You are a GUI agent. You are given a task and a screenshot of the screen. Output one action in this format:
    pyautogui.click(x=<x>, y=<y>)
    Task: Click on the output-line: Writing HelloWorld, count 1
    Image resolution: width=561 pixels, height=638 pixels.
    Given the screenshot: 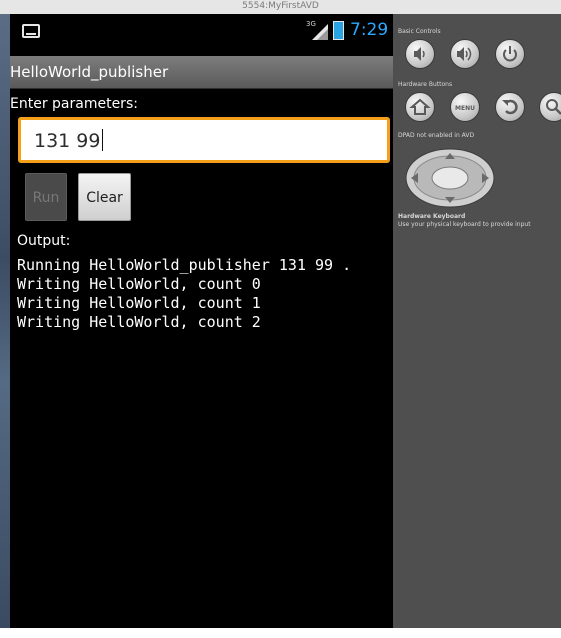 What is the action you would take?
    pyautogui.click(x=139, y=303)
    